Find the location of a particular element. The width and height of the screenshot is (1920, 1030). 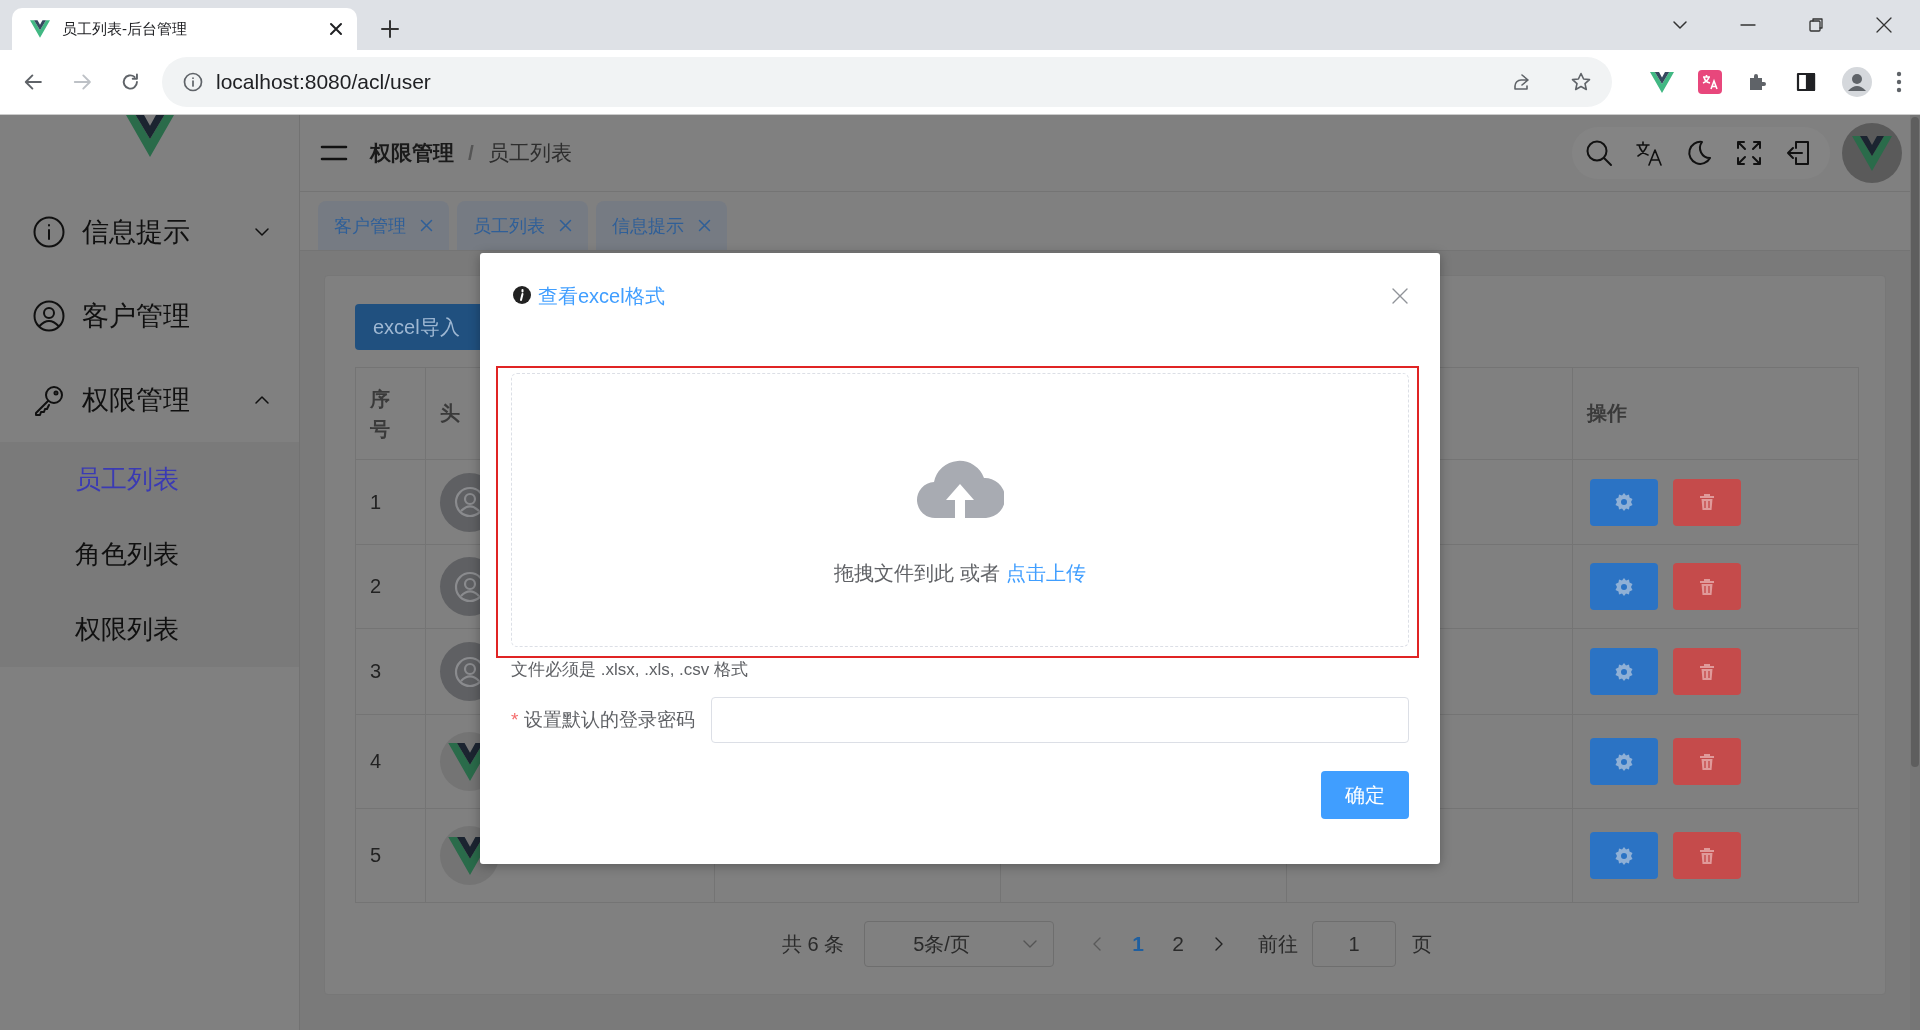

more-icon is located at coordinates (1899, 82).